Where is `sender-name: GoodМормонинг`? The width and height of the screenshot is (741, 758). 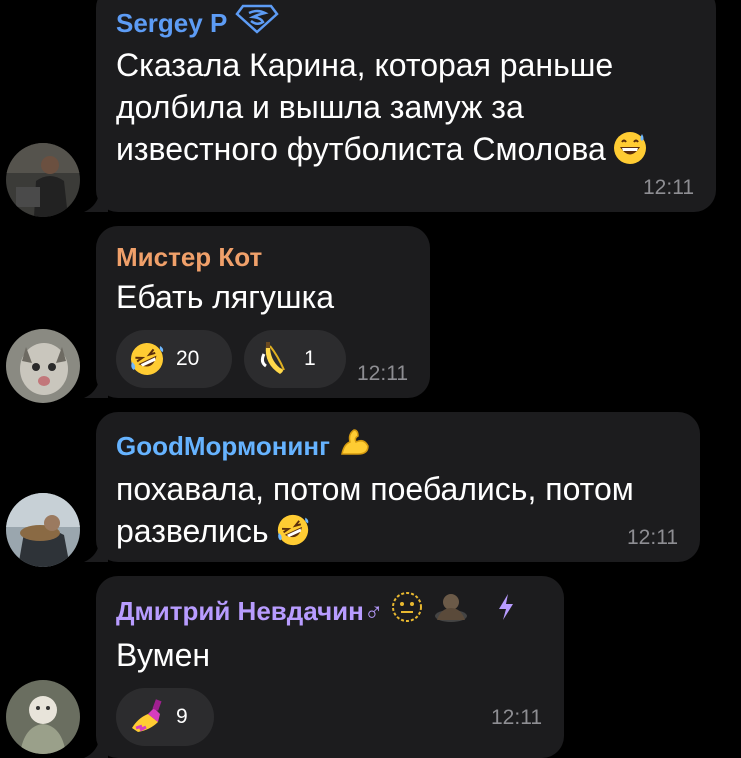 sender-name: GoodМормонинг is located at coordinates (398, 446).